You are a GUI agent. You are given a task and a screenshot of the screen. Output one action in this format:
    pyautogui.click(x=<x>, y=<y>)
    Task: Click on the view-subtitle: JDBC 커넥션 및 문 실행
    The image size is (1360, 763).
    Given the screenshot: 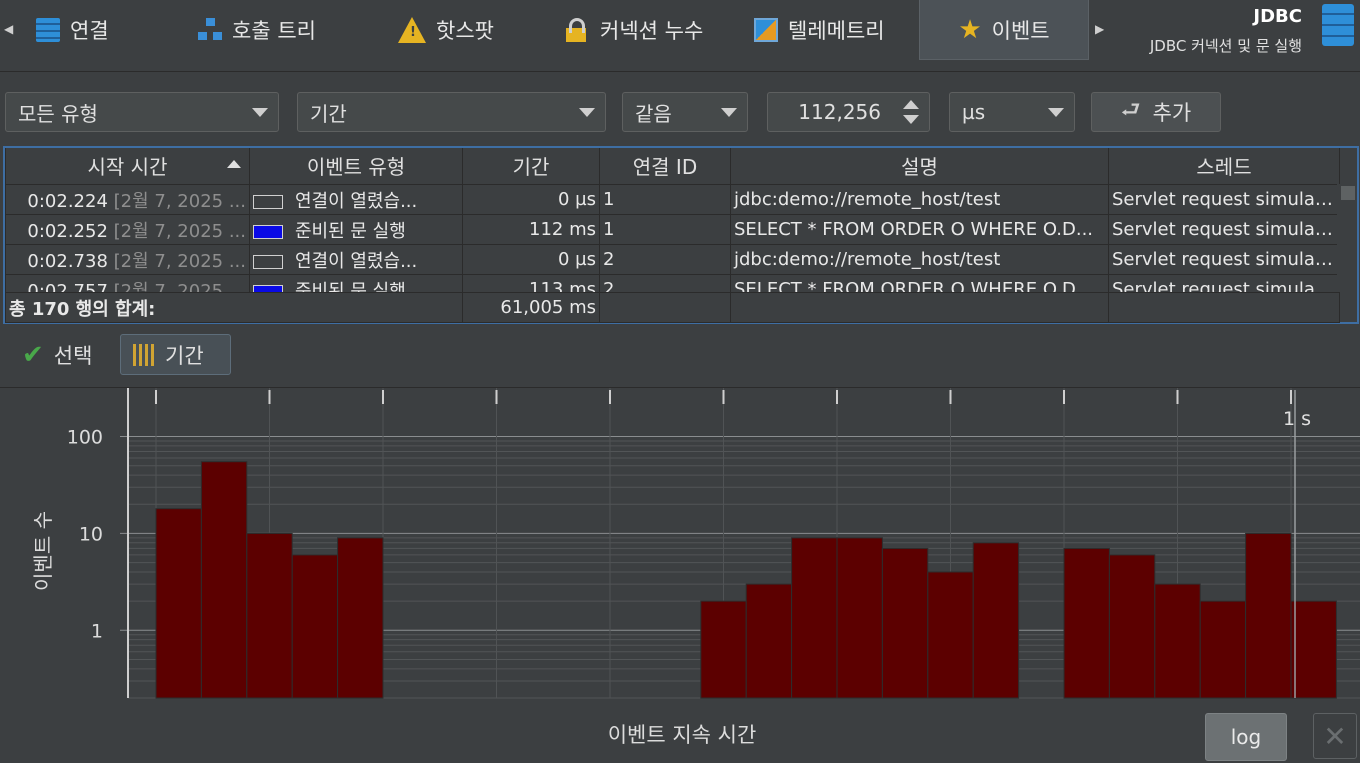 What is the action you would take?
    pyautogui.click(x=1225, y=46)
    